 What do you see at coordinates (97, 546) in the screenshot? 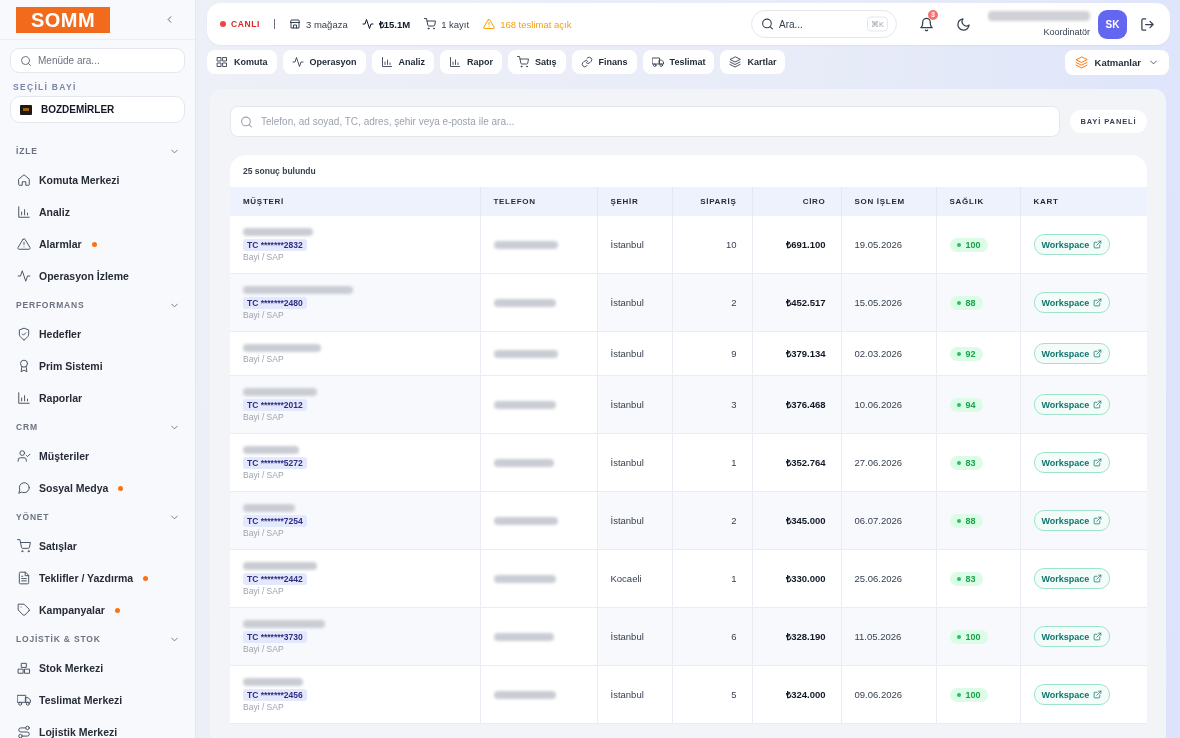
I see `sidebar-item: Satışlar` at bounding box center [97, 546].